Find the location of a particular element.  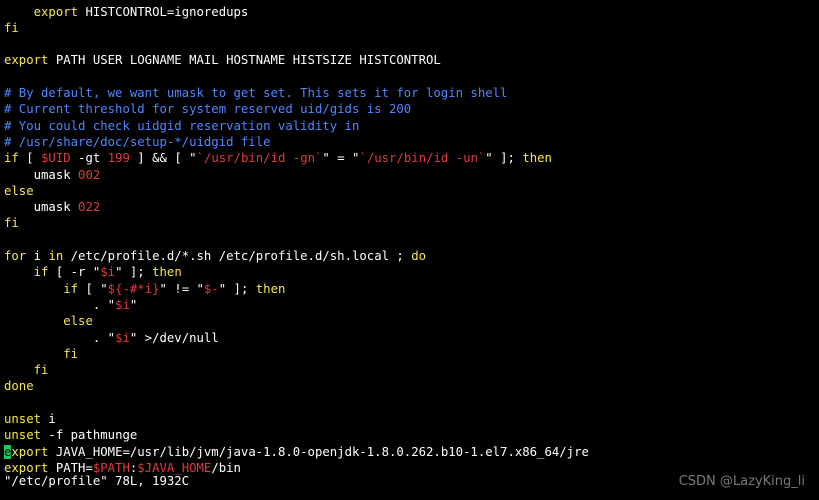

code-line: # /usr/share/doc/setup-*/uidgid file is located at coordinates (137, 142).